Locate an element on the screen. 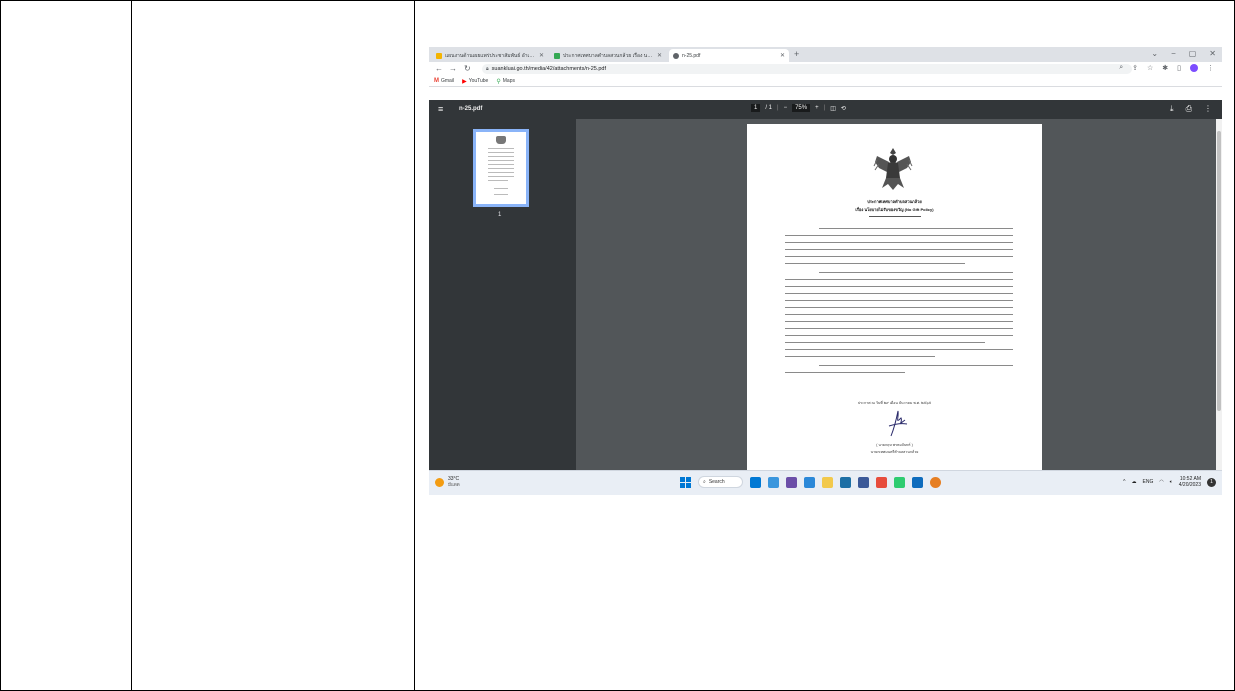  bookmark-gmail: M Gmail is located at coordinates (444, 81).